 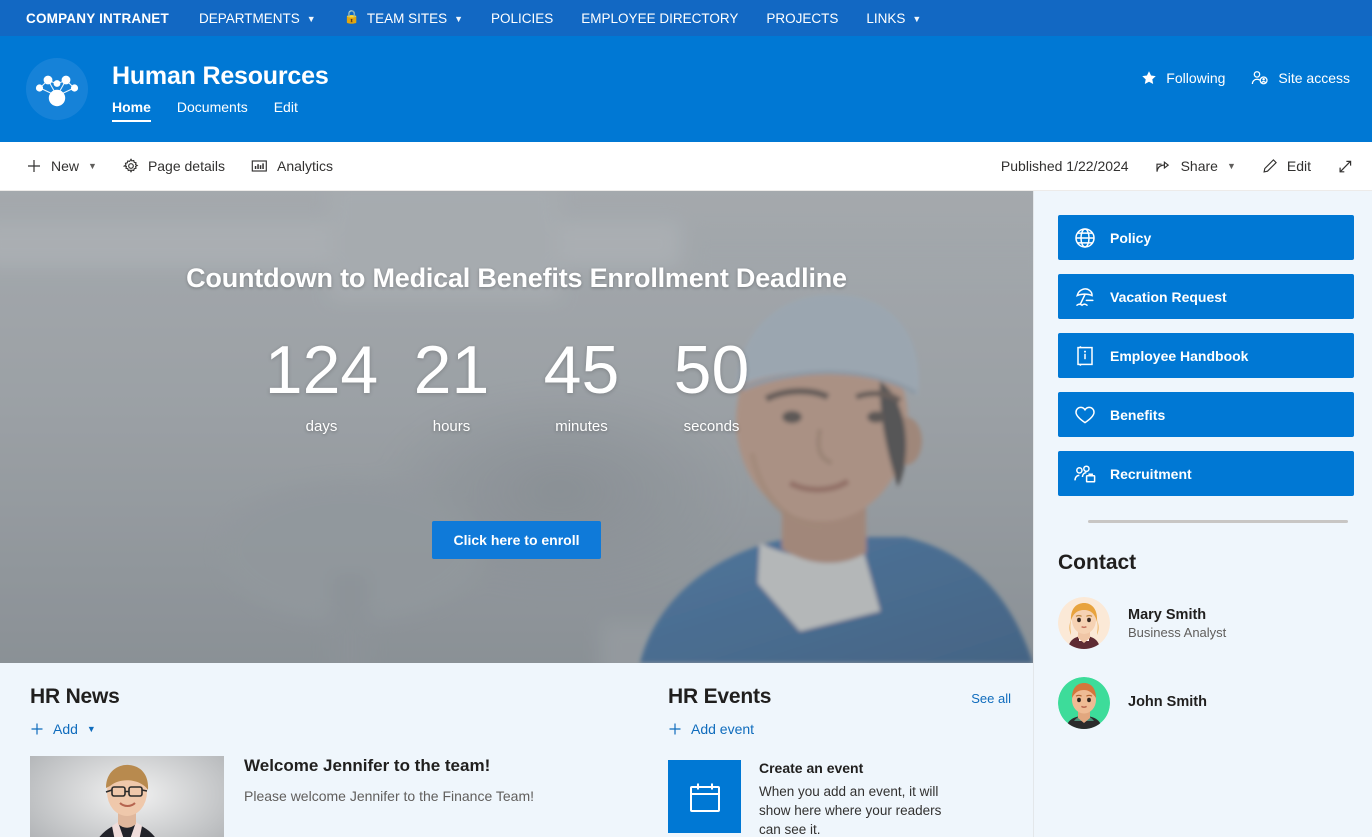 What do you see at coordinates (1085, 296) in the screenshot?
I see `beach-umbrella-icon` at bounding box center [1085, 296].